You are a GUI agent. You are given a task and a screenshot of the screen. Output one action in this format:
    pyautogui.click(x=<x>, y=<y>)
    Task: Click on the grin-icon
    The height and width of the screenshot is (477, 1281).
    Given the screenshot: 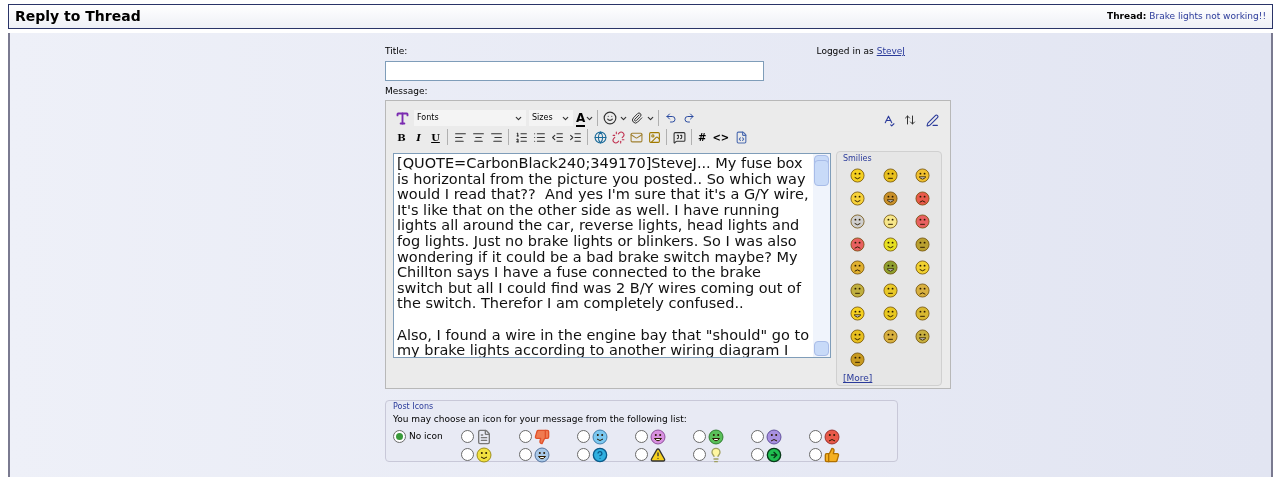 What is the action you would take?
    pyautogui.click(x=716, y=436)
    